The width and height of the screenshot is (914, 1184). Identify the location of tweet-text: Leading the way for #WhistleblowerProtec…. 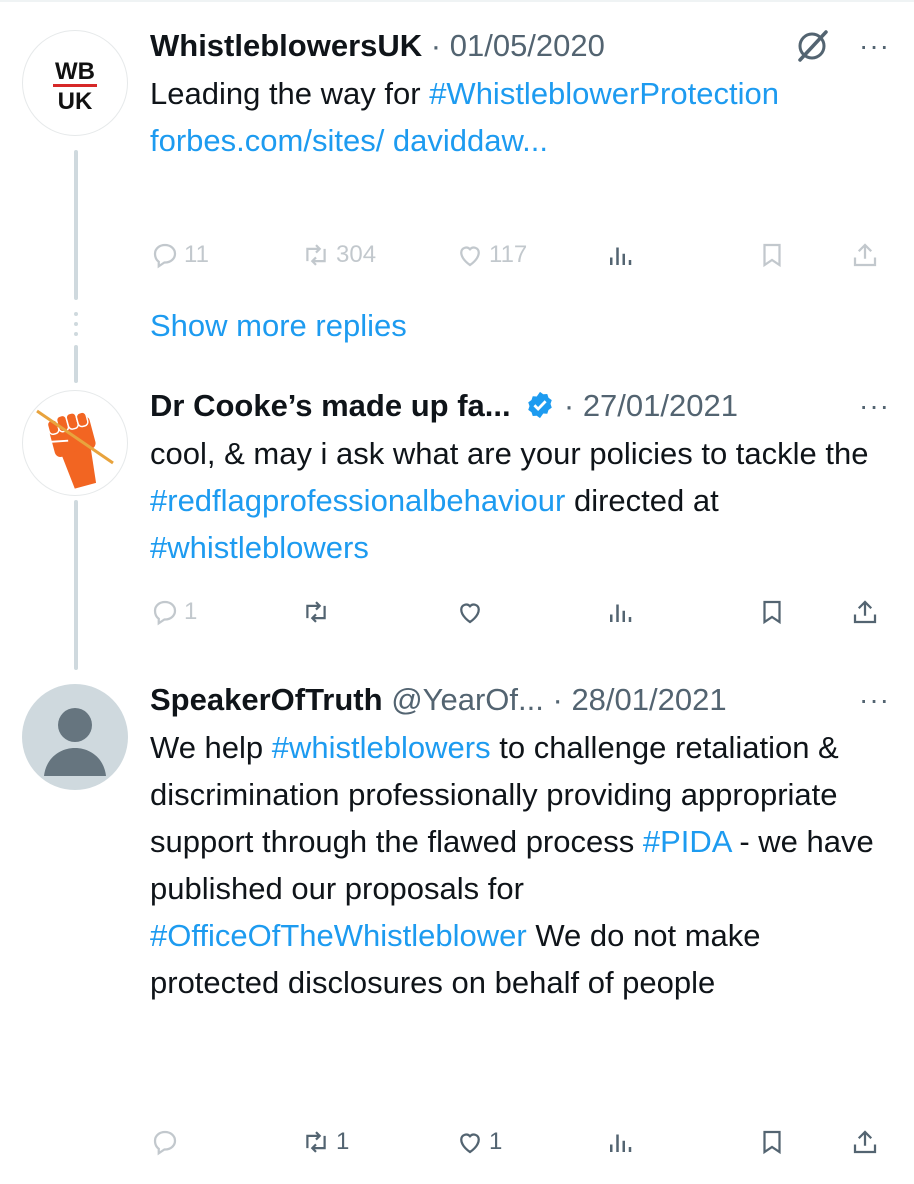
(520, 117).